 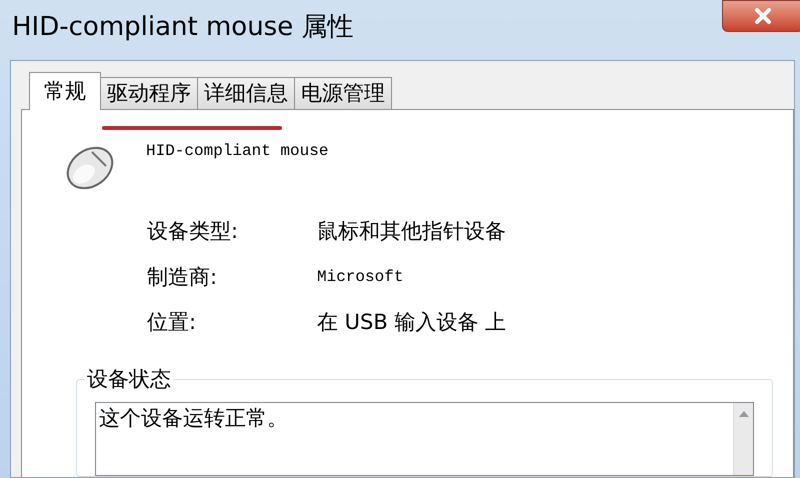 I want to click on property-value: Microsoft, so click(x=360, y=277).